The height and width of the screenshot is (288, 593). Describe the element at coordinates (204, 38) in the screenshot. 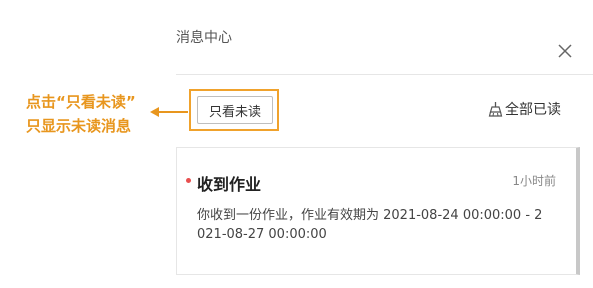

I see `page-title: 消息中心` at that location.